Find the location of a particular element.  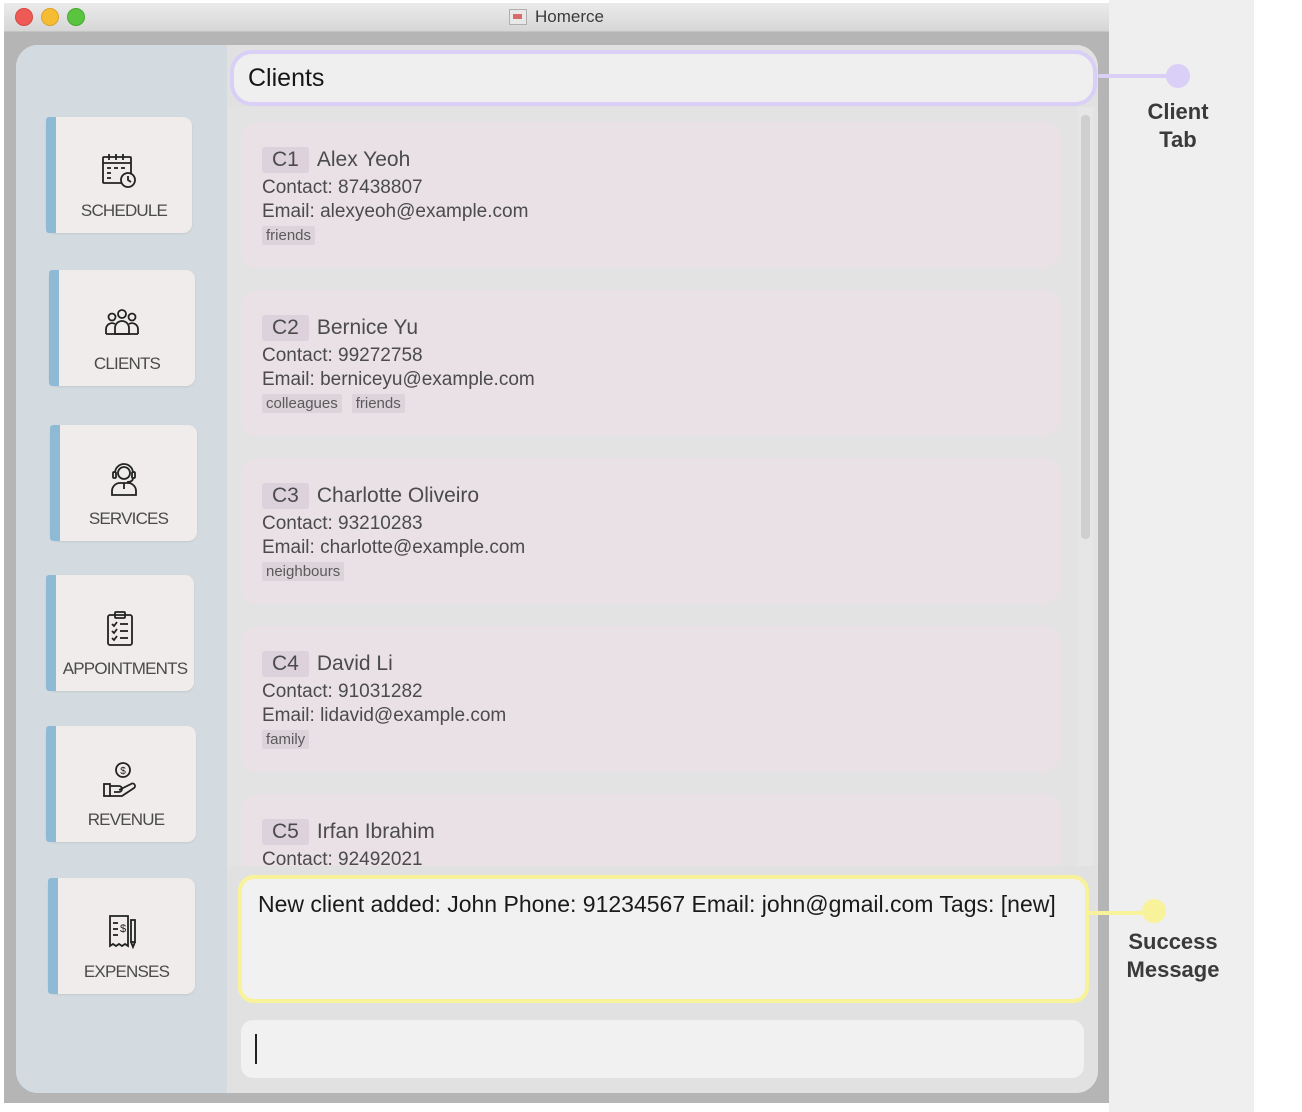

success-message-marker is located at coordinates (1154, 911).